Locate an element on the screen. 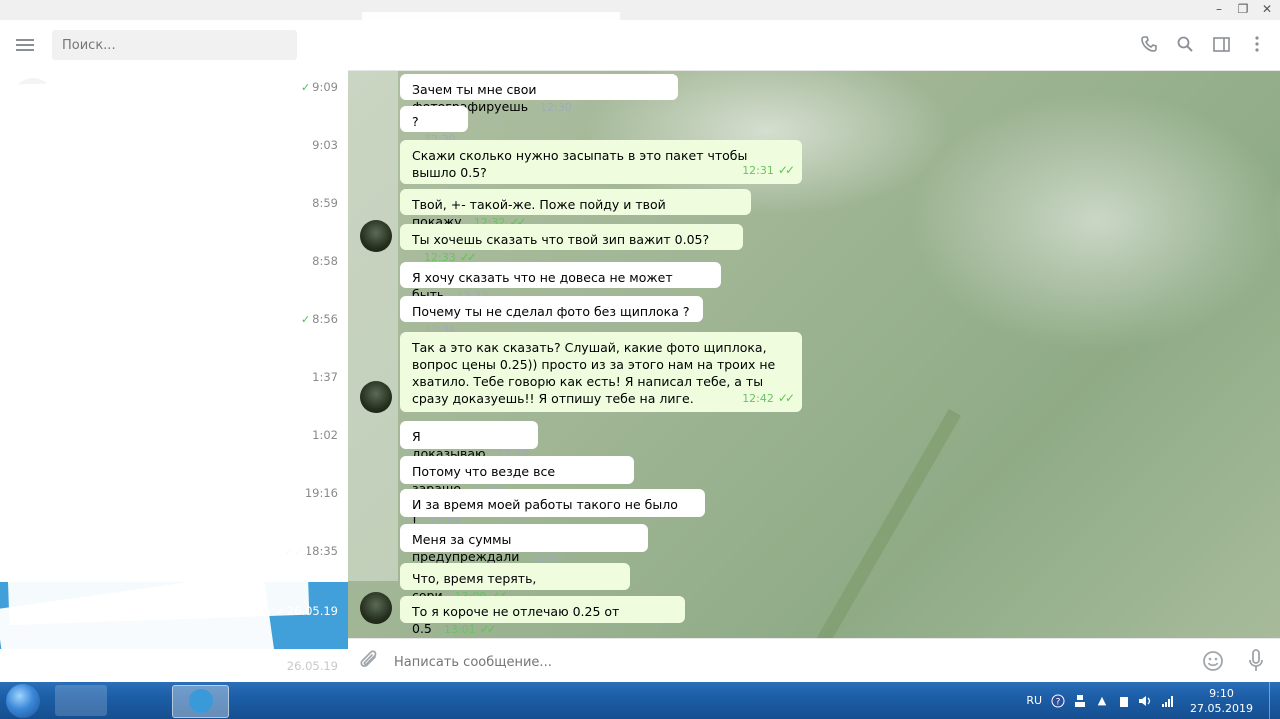 Image resolution: width=1280 pixels, height=719 pixels. system-tray: RU ? ▲ 9:10 27.05.2019 is located at coordinates (1153, 700).